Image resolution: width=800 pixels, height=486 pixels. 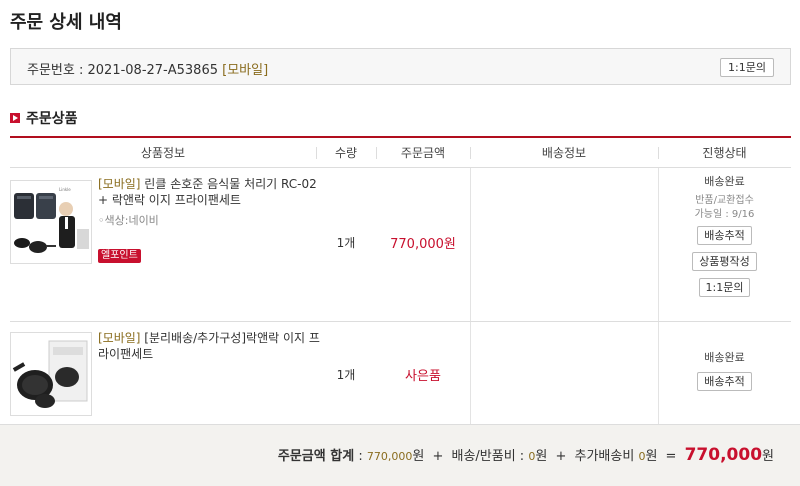 What do you see at coordinates (362, 456) in the screenshot?
I see `total-colon: :` at bounding box center [362, 456].